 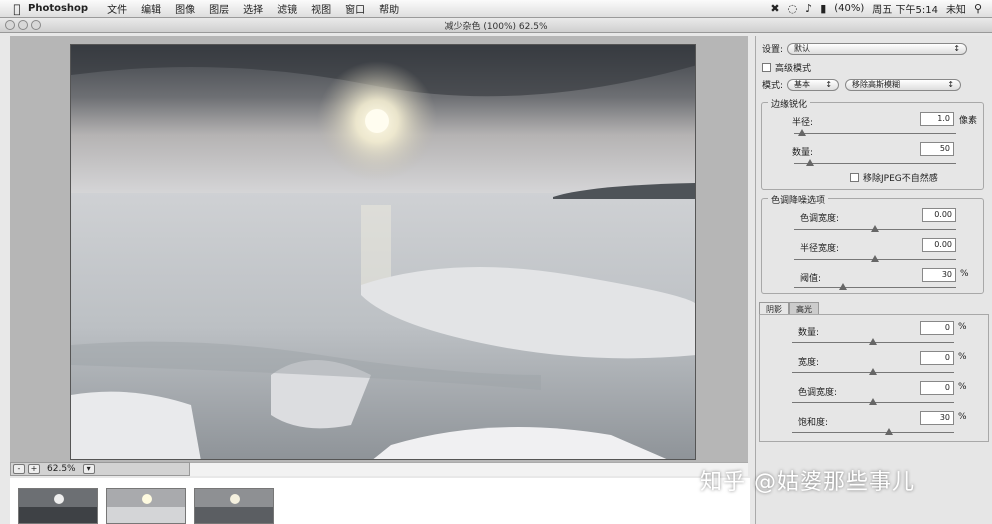 I want to click on window-title: 减少杂色 (100%) 62.5%, so click(x=496, y=26).